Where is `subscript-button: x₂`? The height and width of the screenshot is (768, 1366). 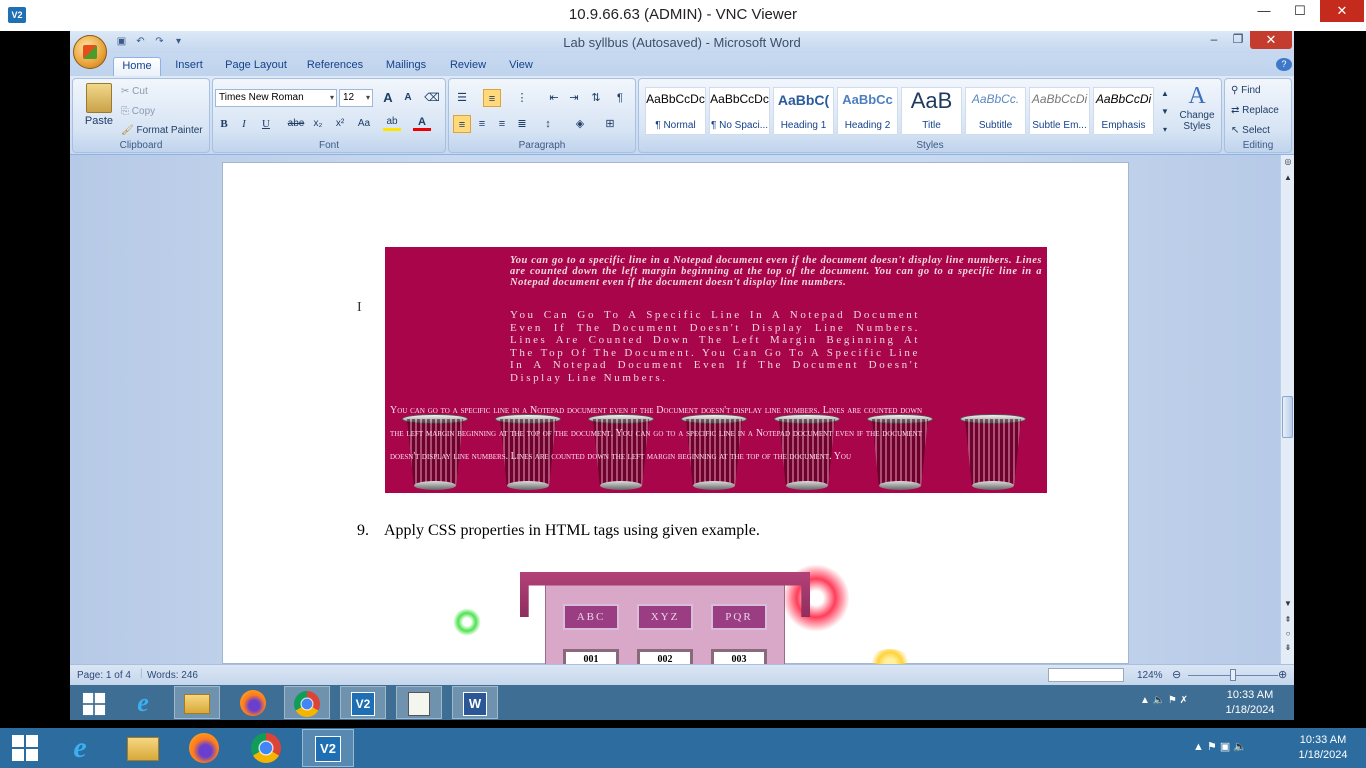 subscript-button: x₂ is located at coordinates (318, 124).